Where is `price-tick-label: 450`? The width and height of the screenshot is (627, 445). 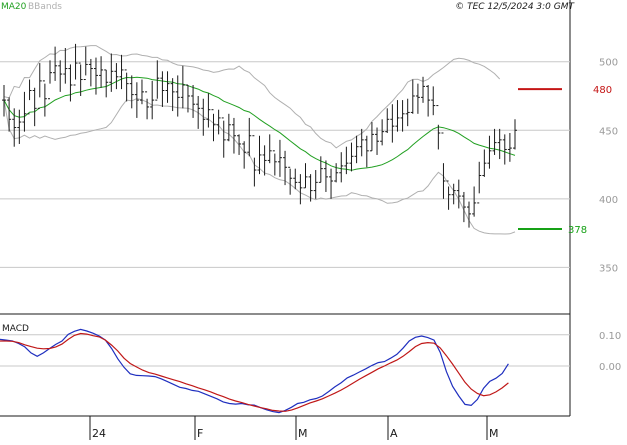 price-tick-label: 450 is located at coordinates (608, 131).